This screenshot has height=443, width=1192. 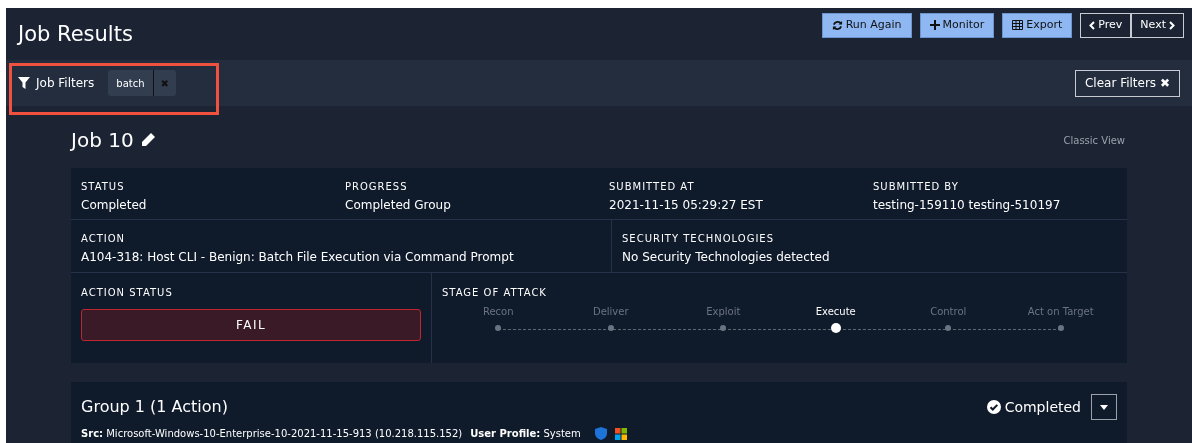 I want to click on chevron-left-icon, so click(x=1092, y=25).